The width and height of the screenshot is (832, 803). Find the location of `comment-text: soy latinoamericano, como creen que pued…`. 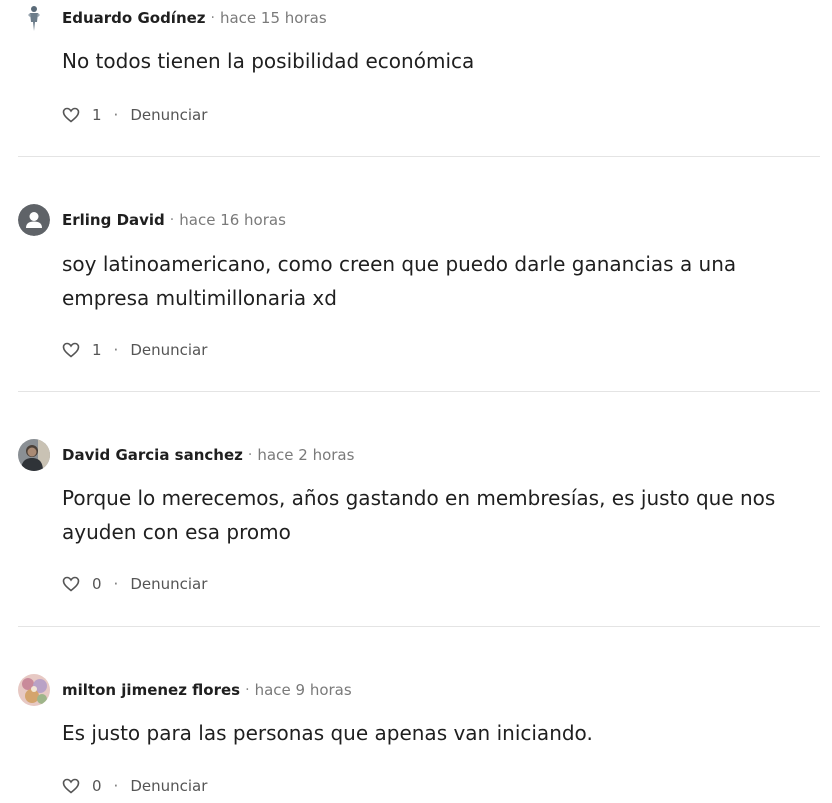

comment-text: soy latinoamericano, como creen que pued… is located at coordinates (399, 281).